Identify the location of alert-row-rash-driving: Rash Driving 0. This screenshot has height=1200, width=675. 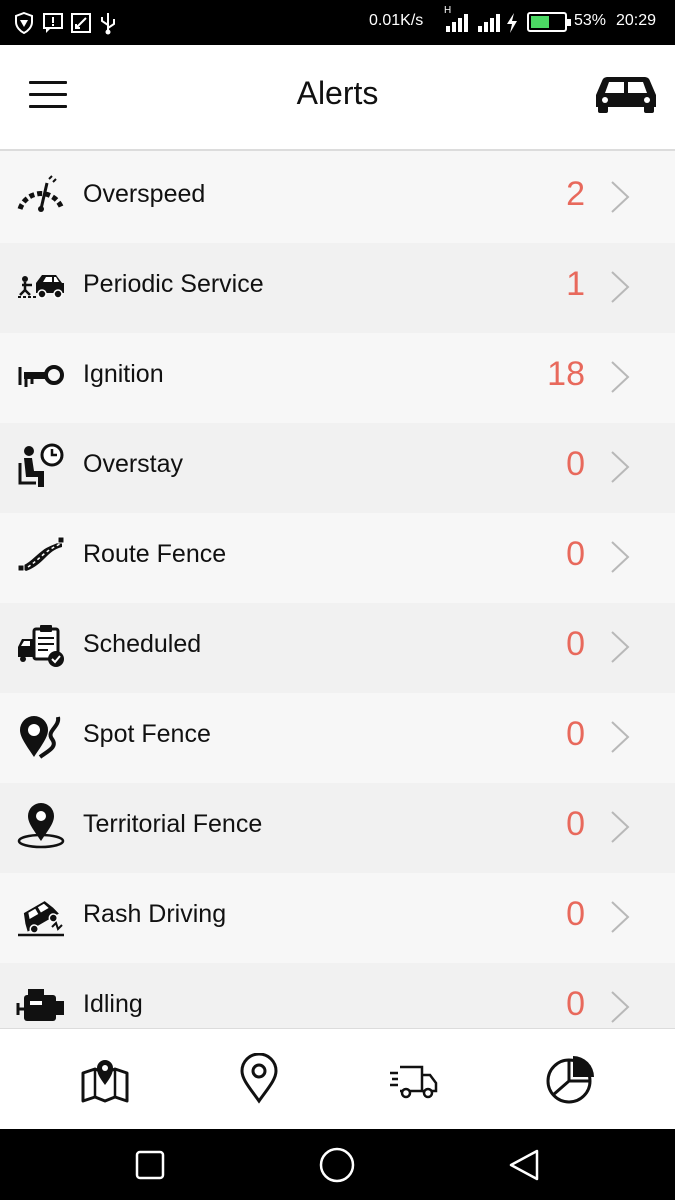
(337, 918).